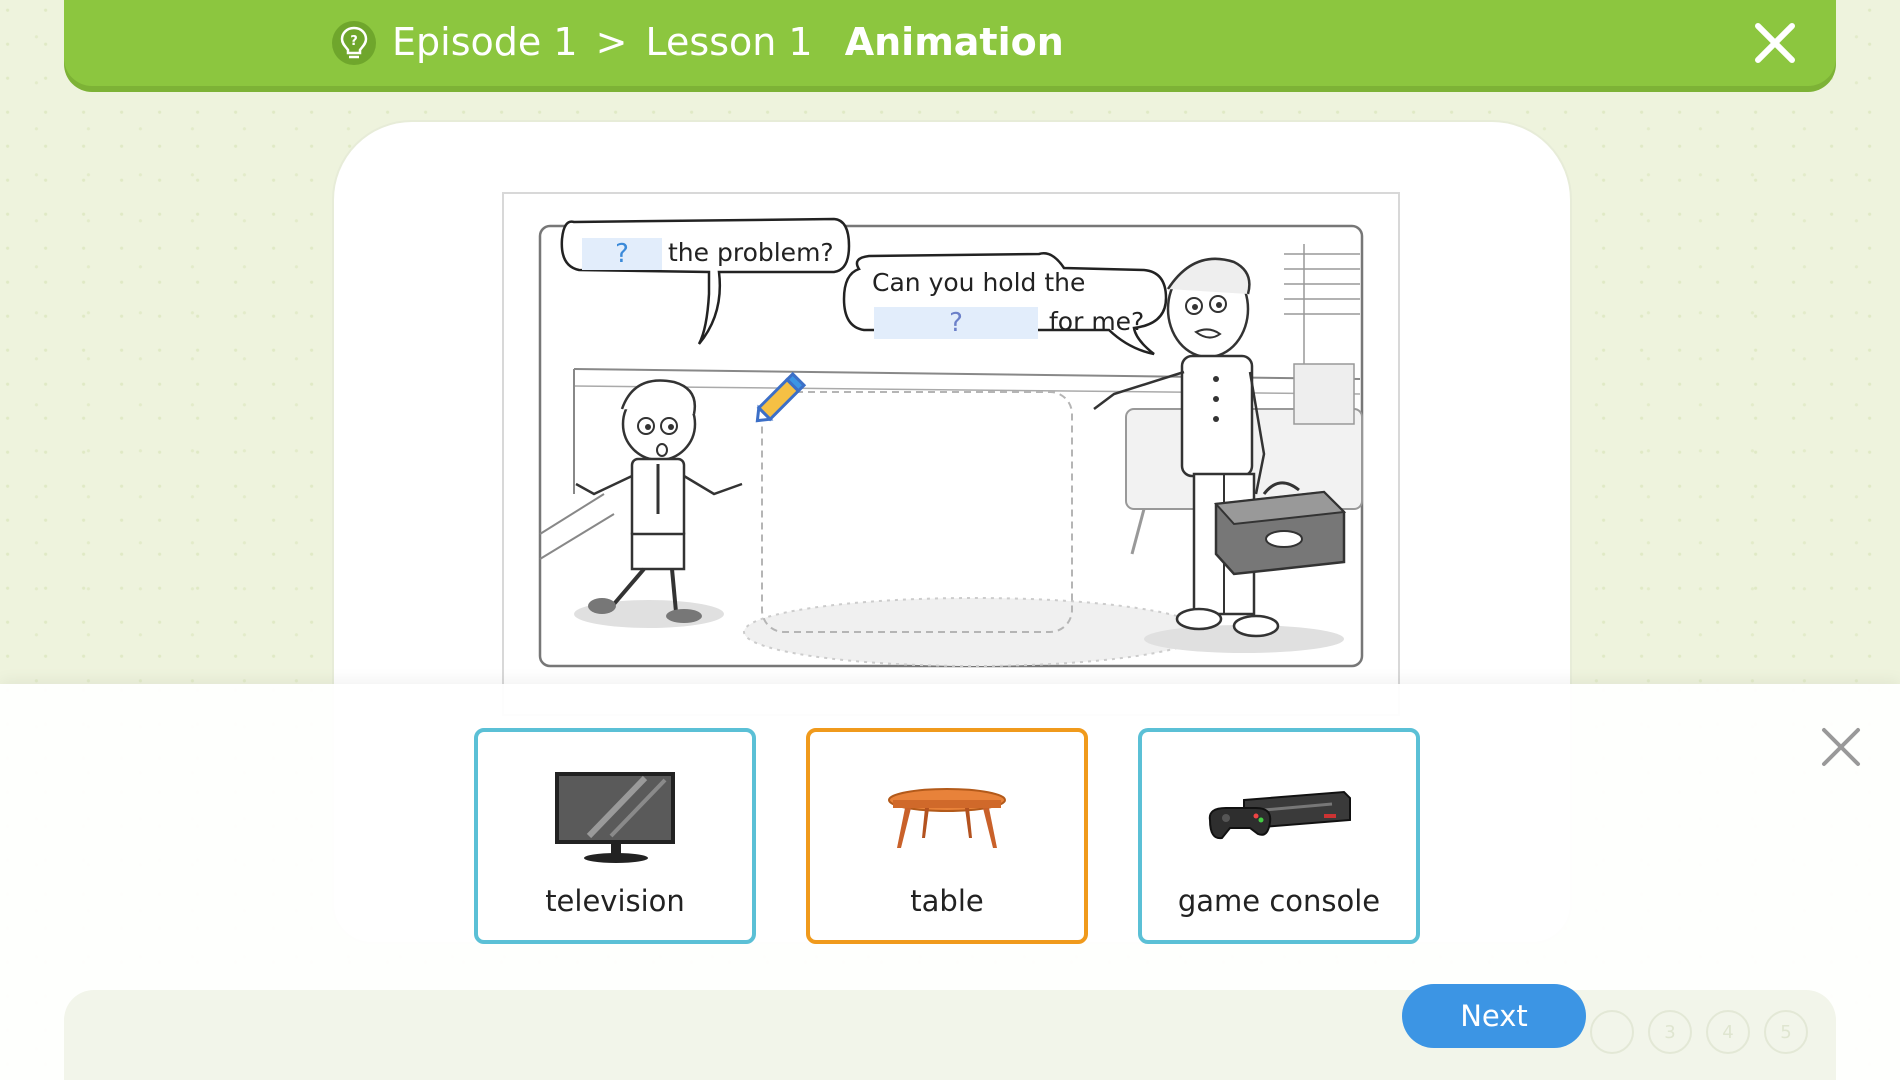 This screenshot has width=1900, height=1080. I want to click on page-dot, so click(1612, 1032).